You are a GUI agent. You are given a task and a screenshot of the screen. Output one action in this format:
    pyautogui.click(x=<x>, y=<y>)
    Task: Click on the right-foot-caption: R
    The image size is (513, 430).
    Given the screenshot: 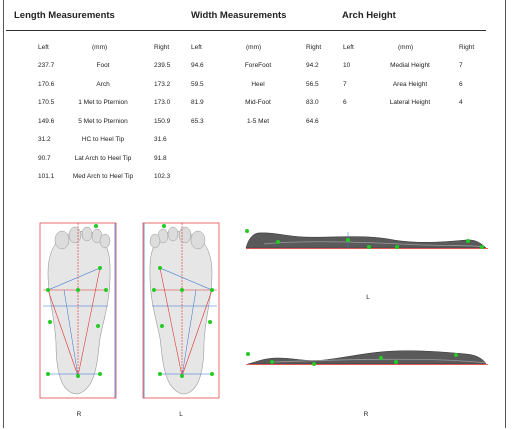 What is the action you would take?
    pyautogui.click(x=79, y=414)
    